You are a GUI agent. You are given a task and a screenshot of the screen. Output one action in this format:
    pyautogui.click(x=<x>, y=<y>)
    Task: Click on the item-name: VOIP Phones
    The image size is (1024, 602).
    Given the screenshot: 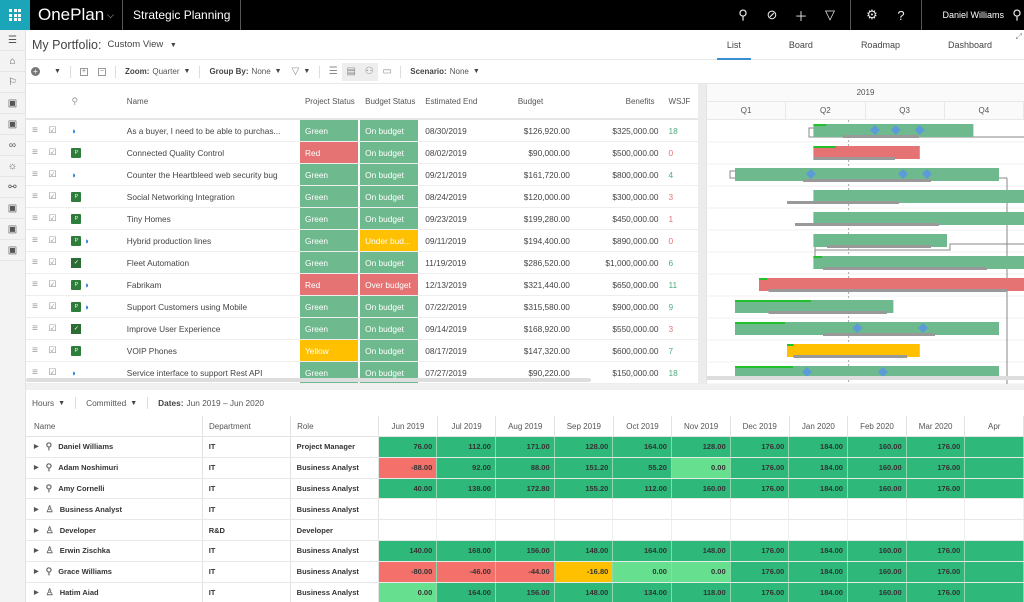 What is the action you would take?
    pyautogui.click(x=205, y=351)
    